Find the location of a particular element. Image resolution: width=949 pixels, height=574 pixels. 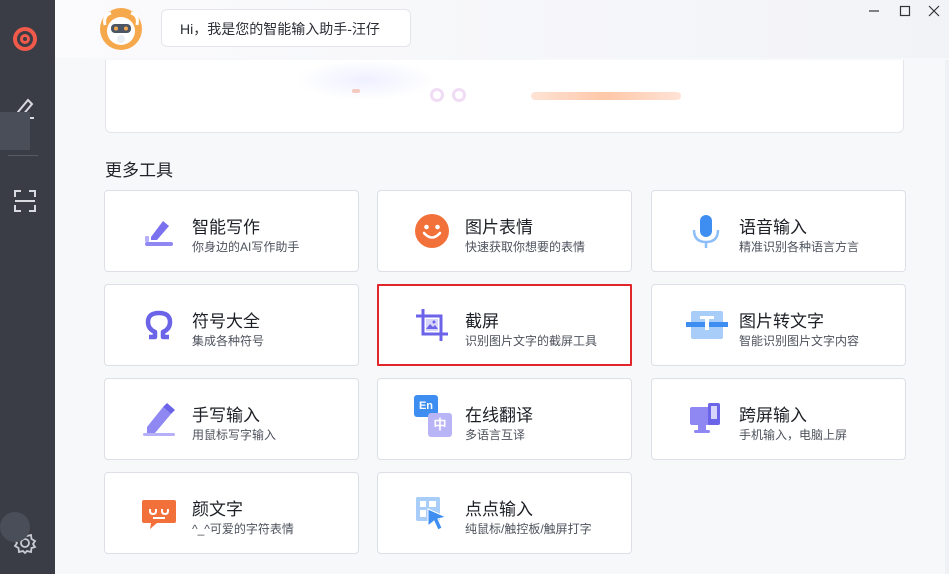

divider is located at coordinates (23, 155).